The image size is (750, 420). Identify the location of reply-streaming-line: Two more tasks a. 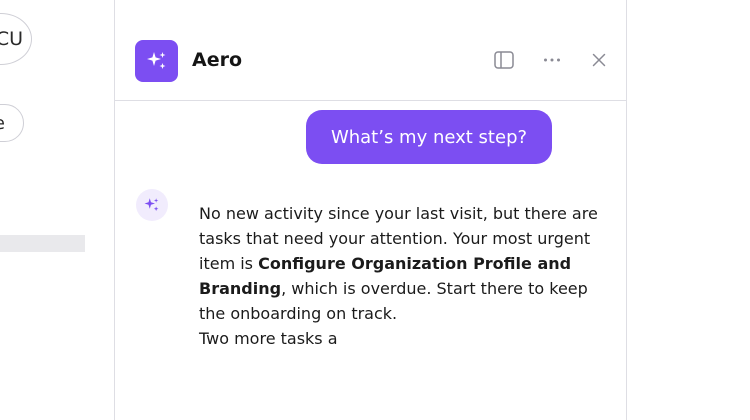
(268, 338).